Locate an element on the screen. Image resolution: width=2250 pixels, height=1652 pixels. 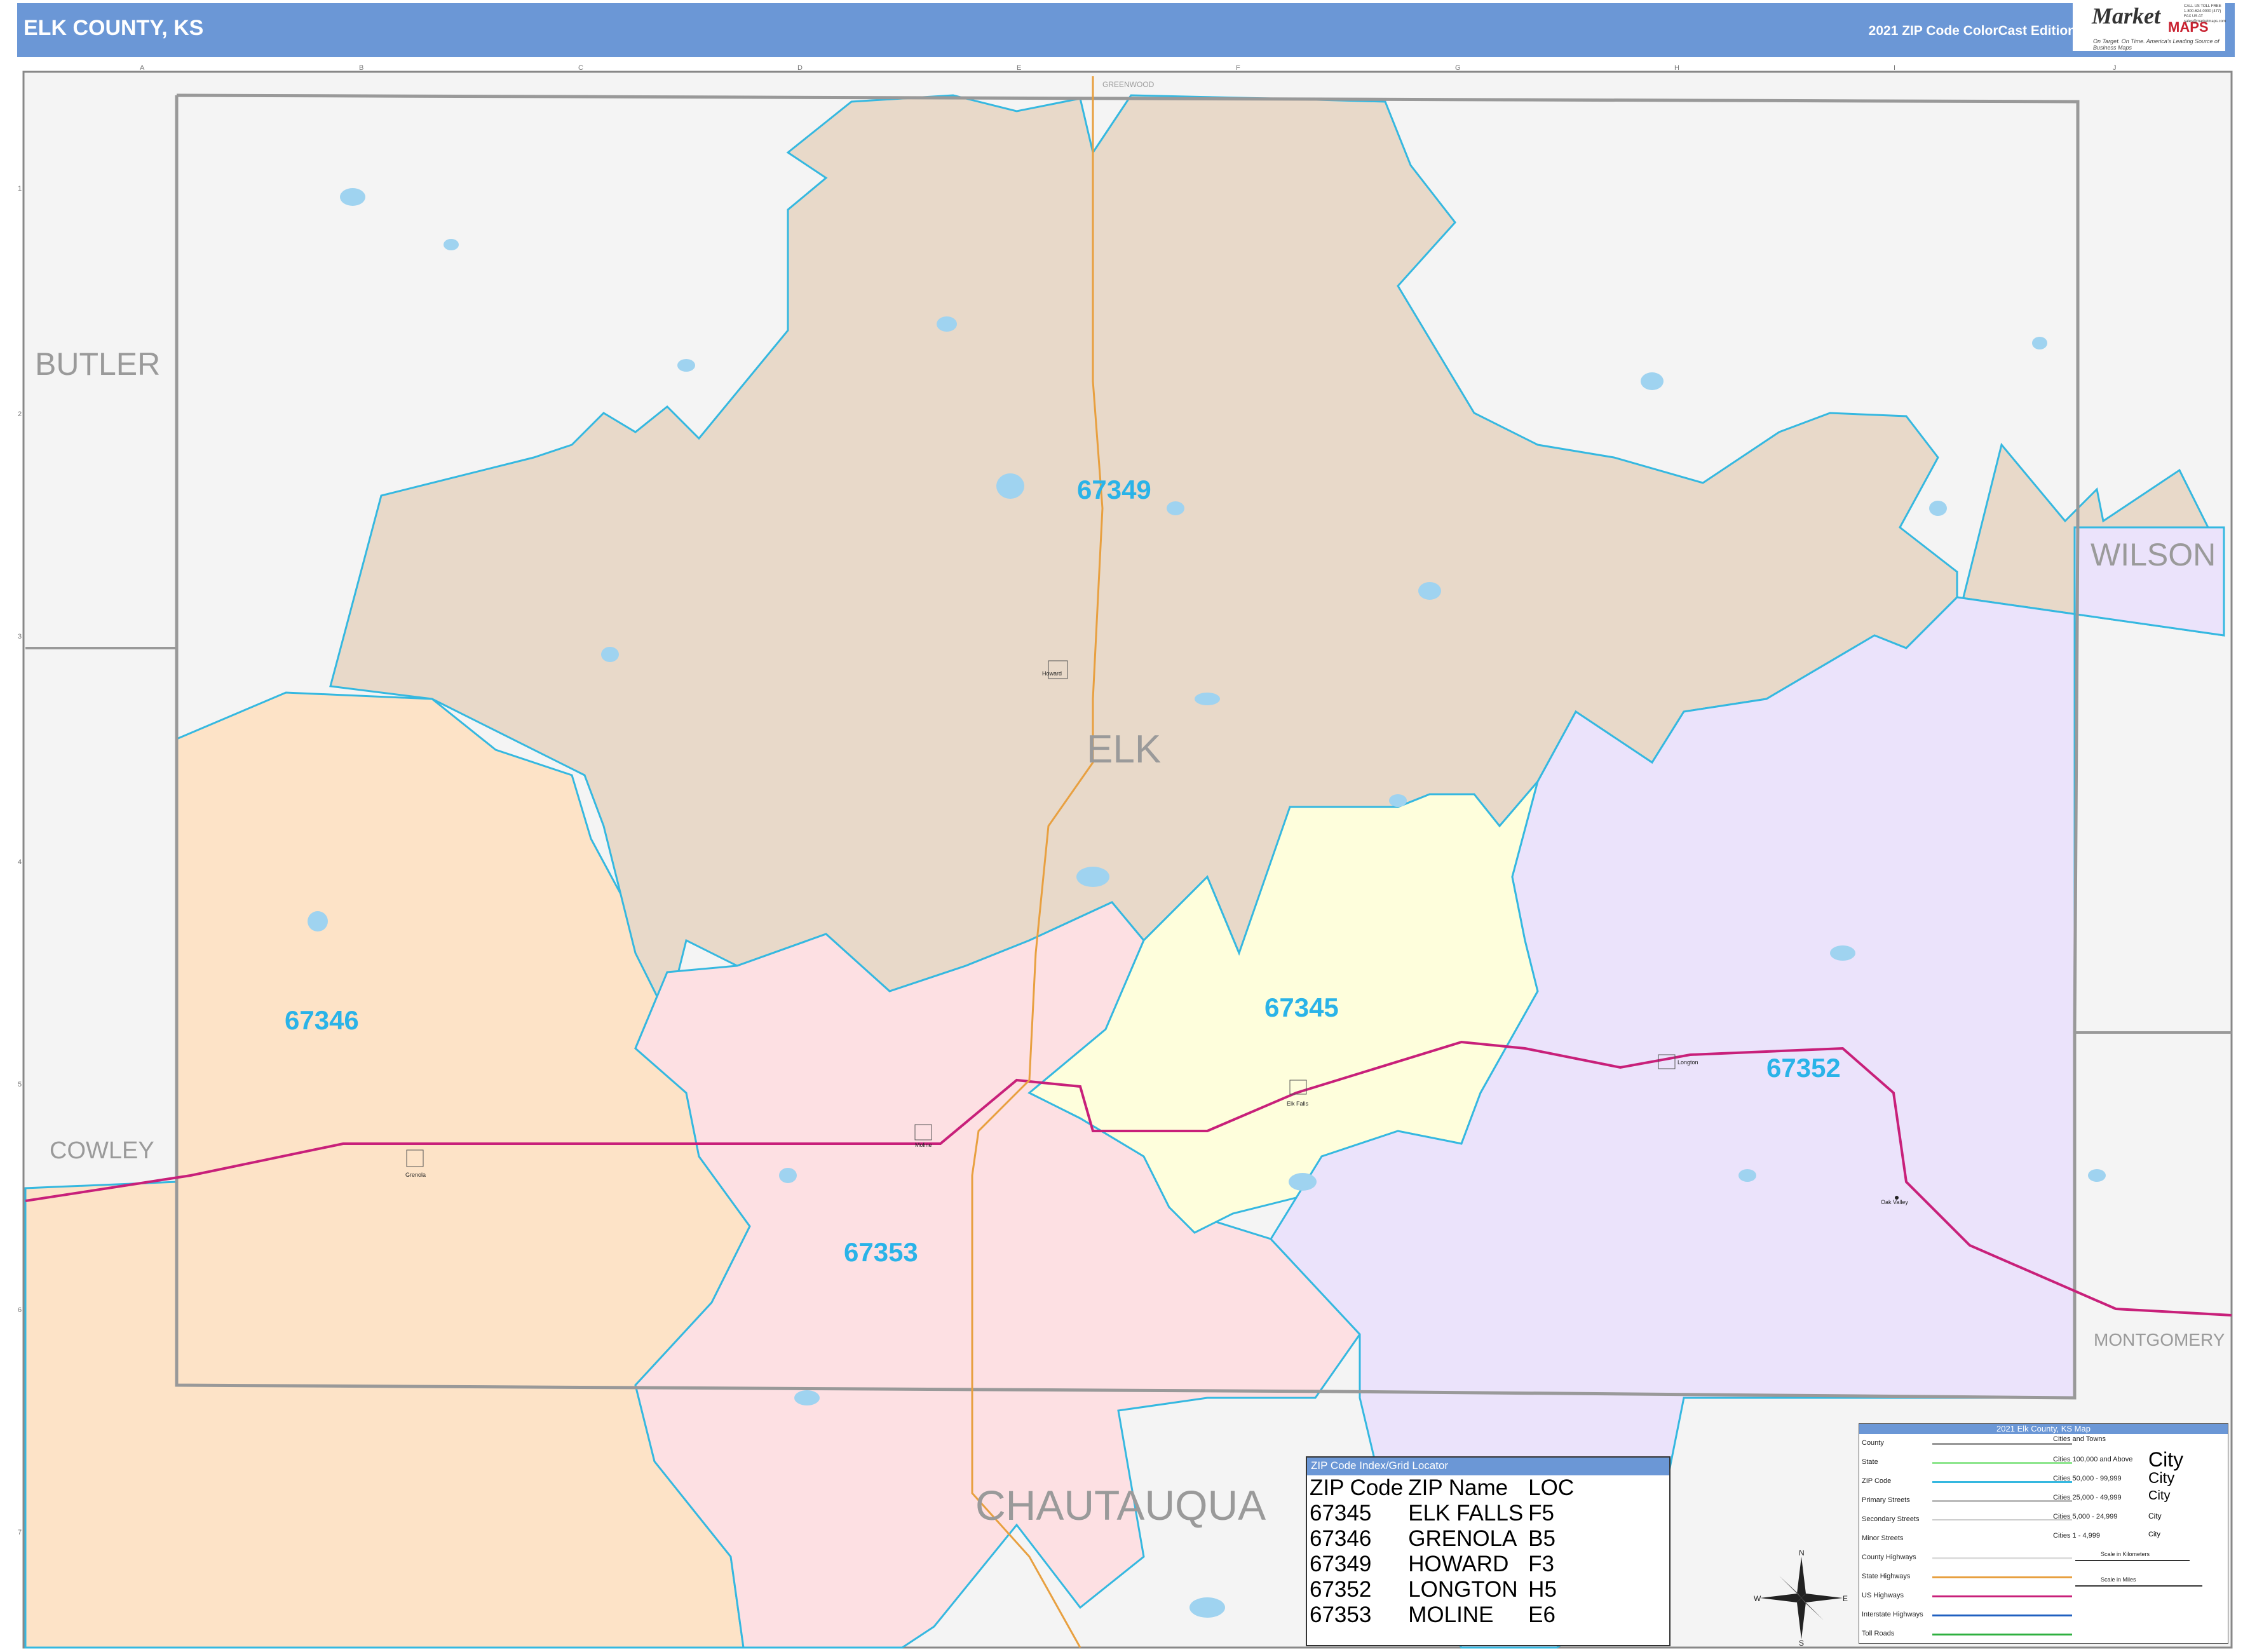
legend-city-tier: Cities 1 - 4,999 is located at coordinates (2076, 1536).